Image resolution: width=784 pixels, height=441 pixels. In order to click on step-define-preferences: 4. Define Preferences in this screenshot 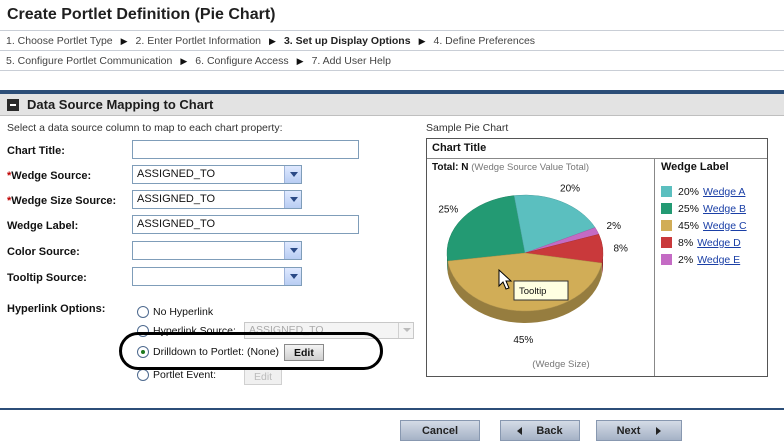, I will do `click(484, 41)`.